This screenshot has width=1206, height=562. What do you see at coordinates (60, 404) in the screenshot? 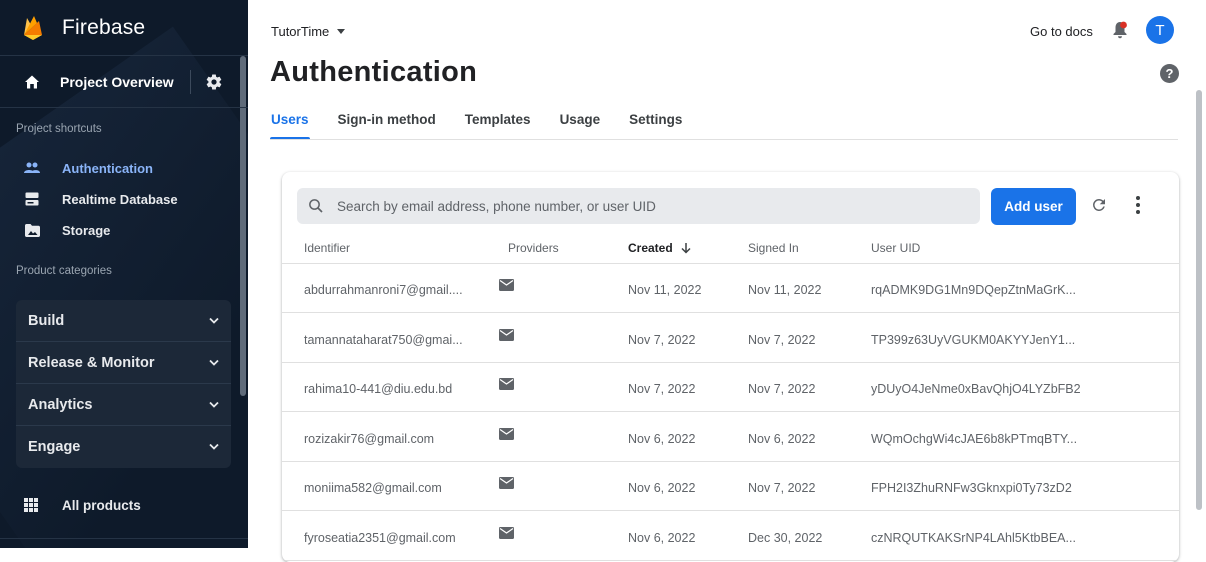
I see `category-label: Analytics` at bounding box center [60, 404].